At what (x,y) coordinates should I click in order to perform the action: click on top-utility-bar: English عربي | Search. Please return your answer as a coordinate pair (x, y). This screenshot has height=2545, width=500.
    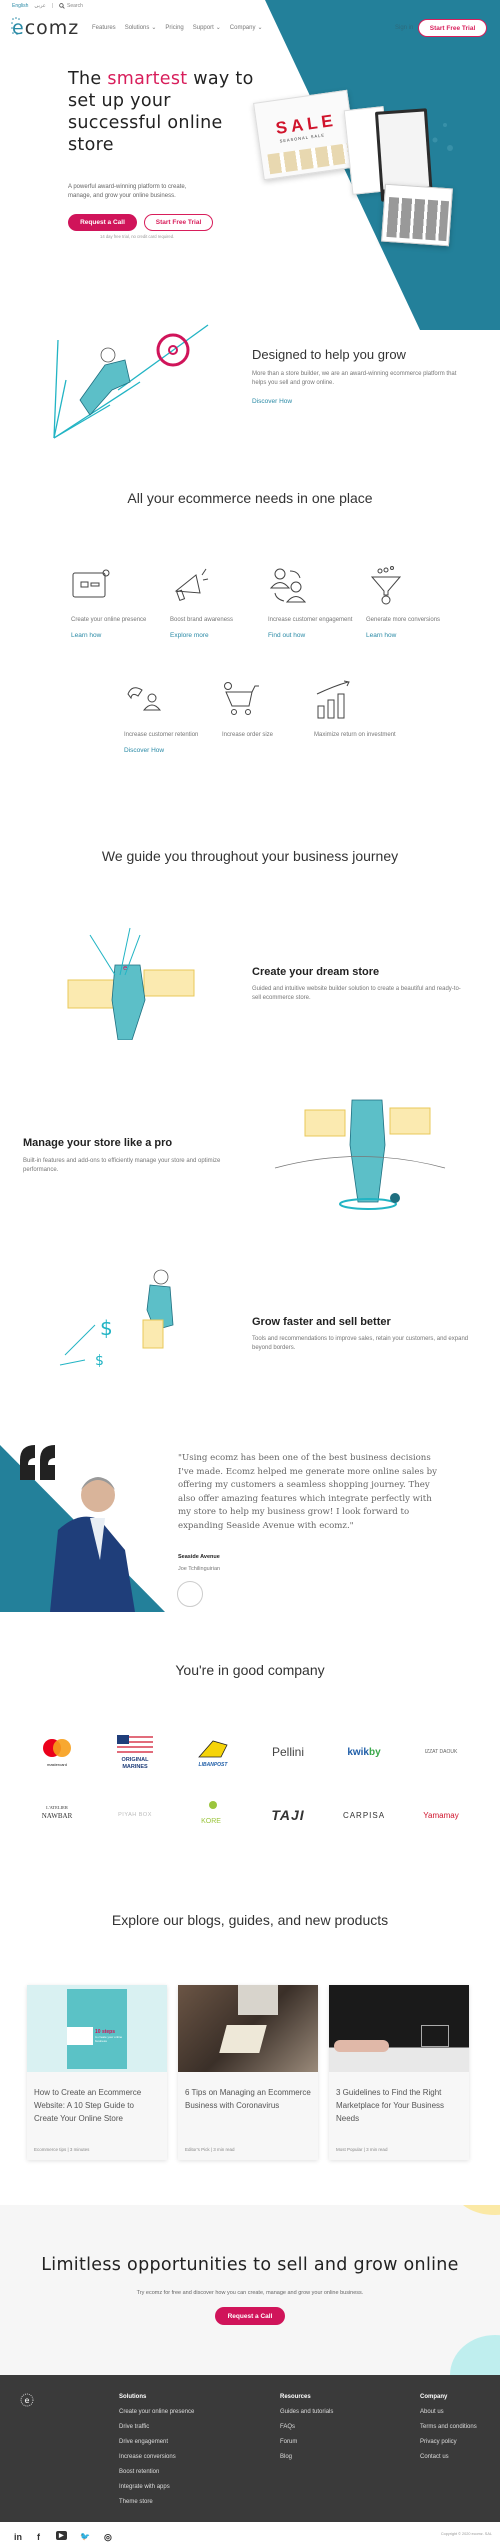
    Looking at the image, I should click on (47, 6).